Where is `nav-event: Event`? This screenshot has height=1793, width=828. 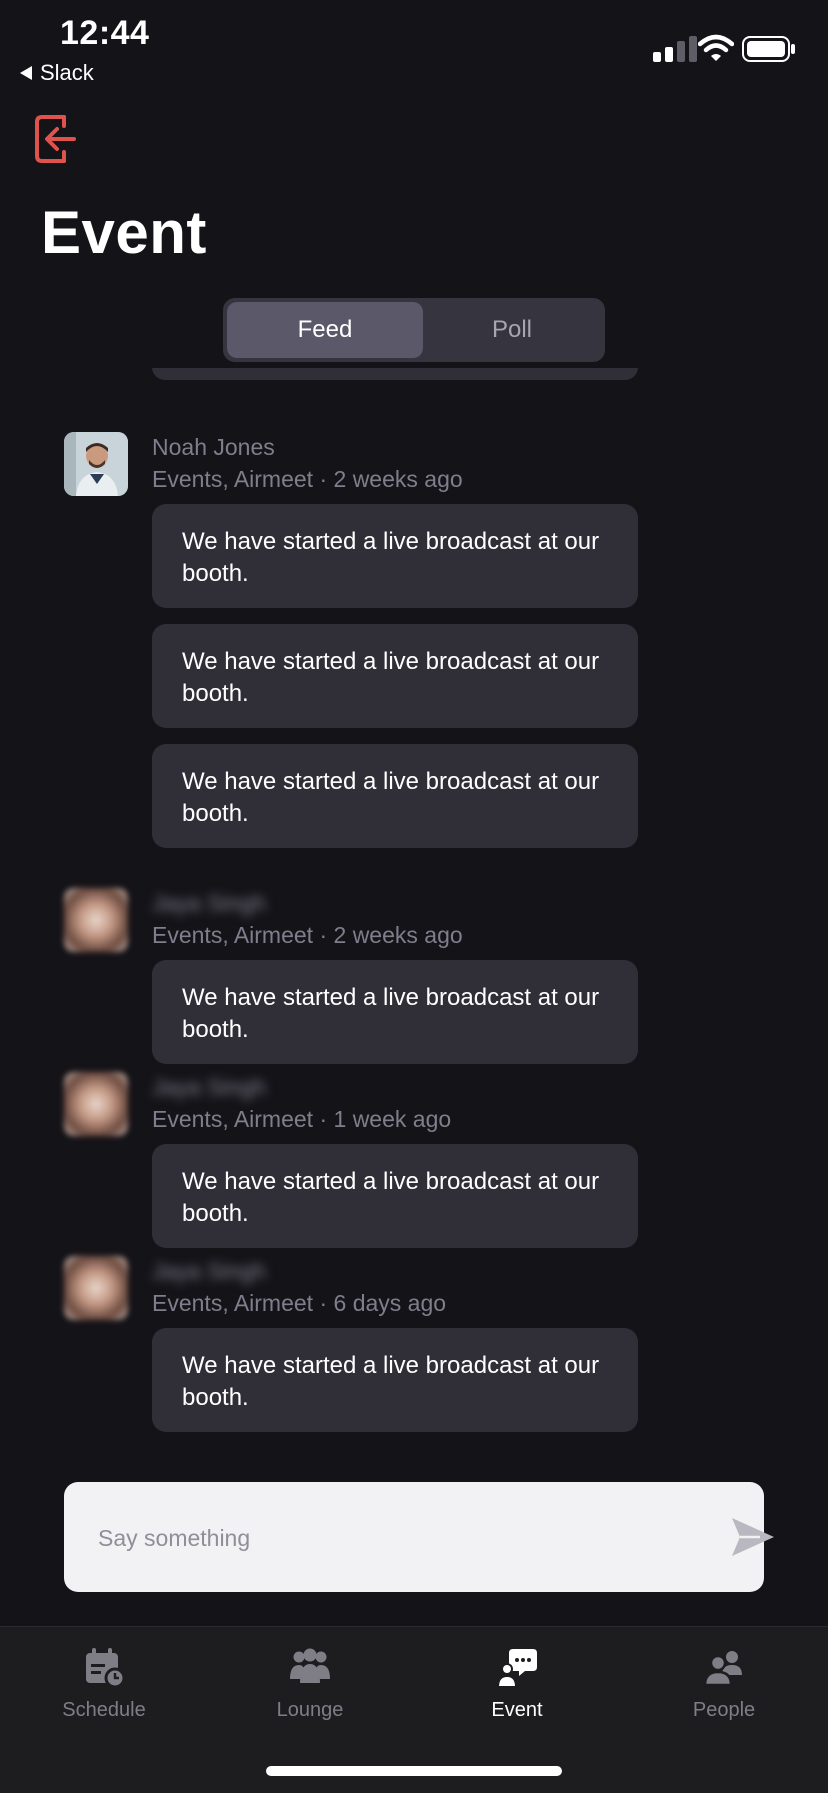
nav-event: Event is located at coordinates (517, 1695).